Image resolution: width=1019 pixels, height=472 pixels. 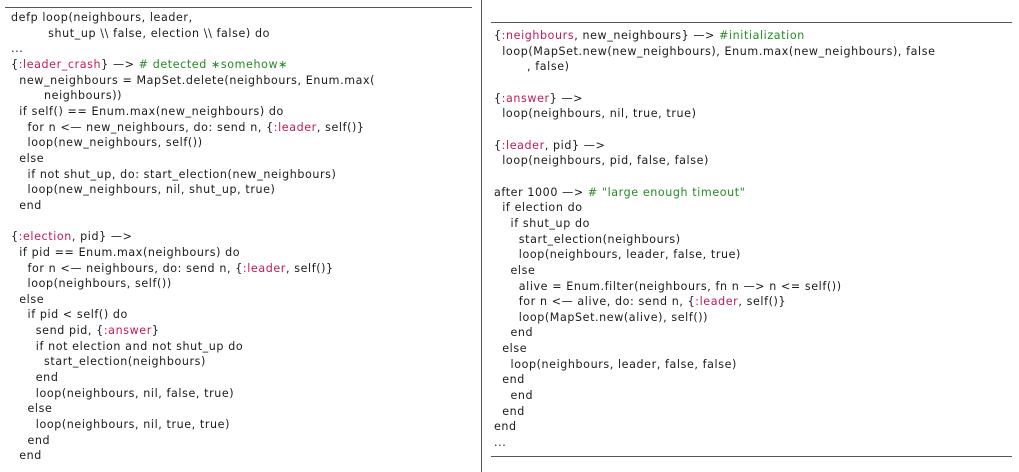 I want to click on code-token: for n <— neighbours, do: send n, {, so click(x=127, y=268).